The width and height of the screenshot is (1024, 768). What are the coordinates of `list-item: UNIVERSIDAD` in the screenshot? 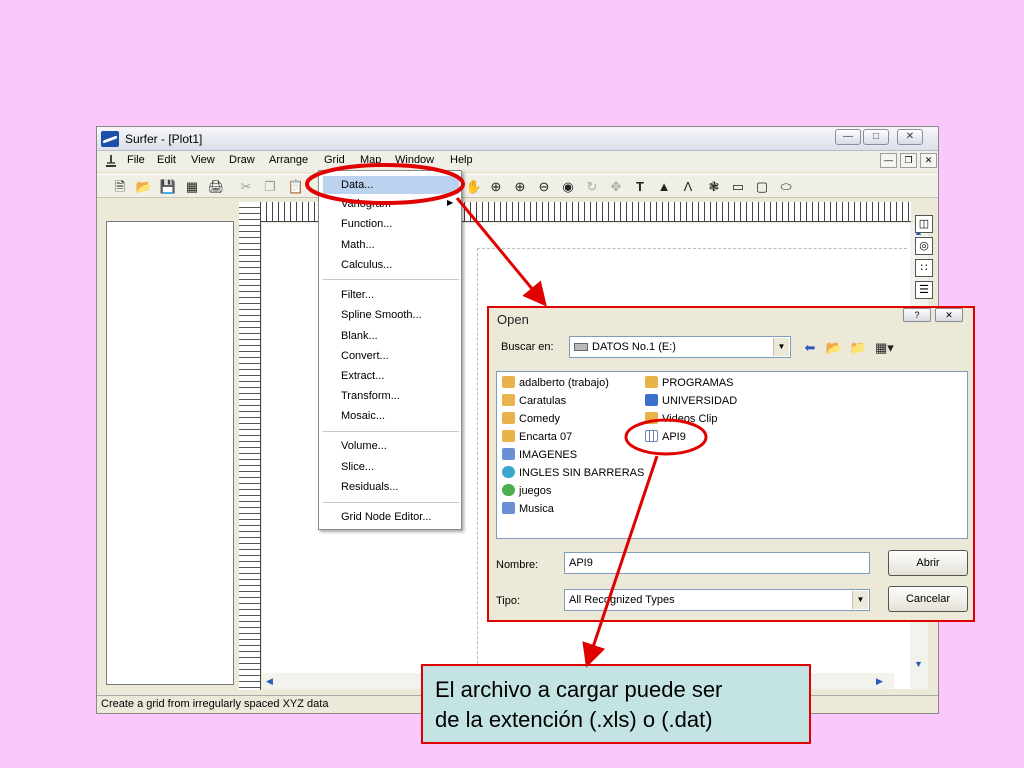 It's located at (691, 400).